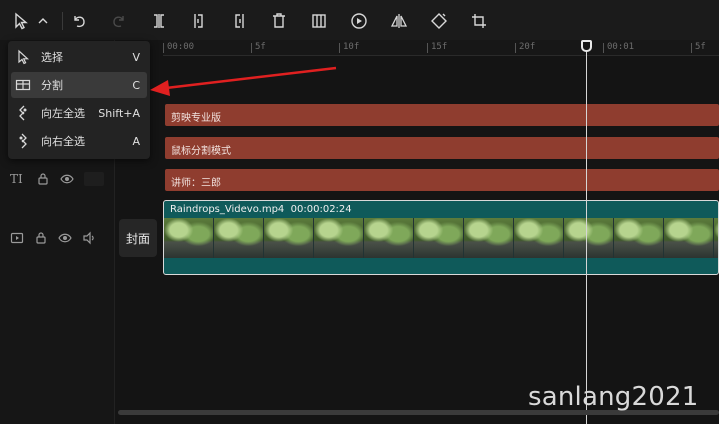  I want to click on reverse-play-icon, so click(359, 21).